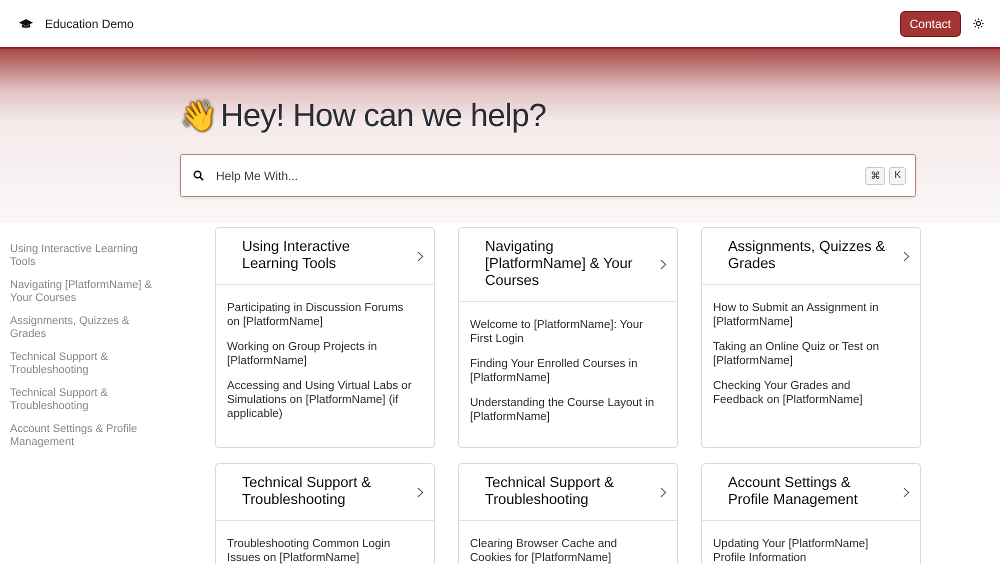 Image resolution: width=1000 pixels, height=564 pixels. What do you see at coordinates (805, 550) in the screenshot?
I see `article-link: Updating Your [PlatformName] Profile Information` at bounding box center [805, 550].